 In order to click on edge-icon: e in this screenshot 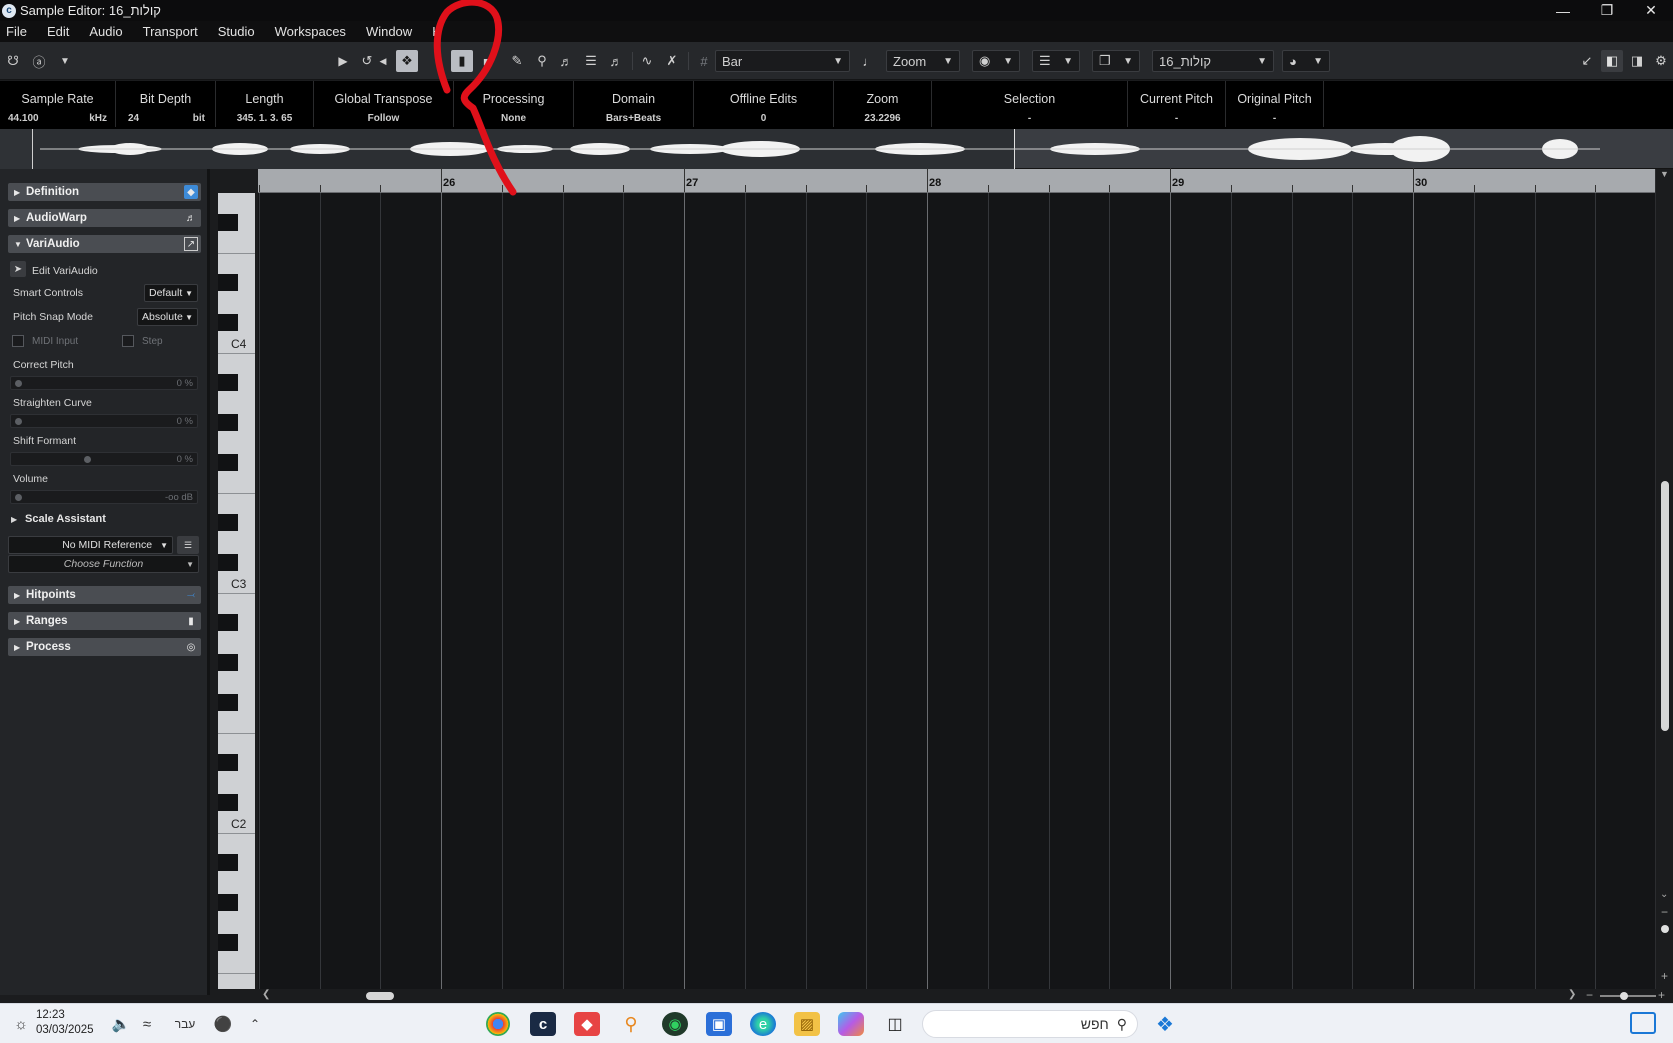, I will do `click(763, 1024)`.